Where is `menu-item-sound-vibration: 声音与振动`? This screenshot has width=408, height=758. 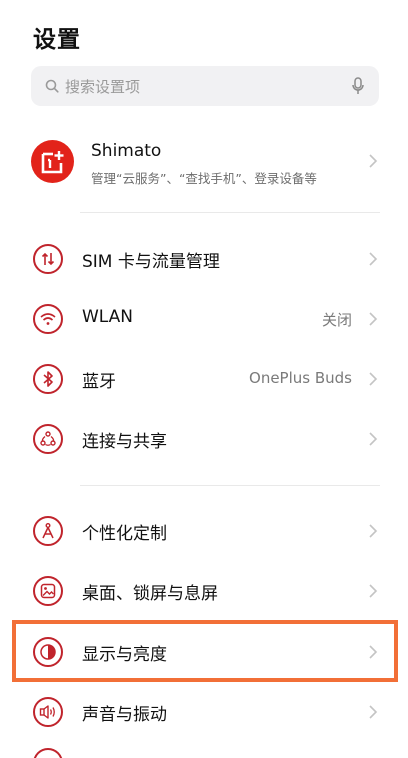
menu-item-sound-vibration: 声音与振动 is located at coordinates (204, 712).